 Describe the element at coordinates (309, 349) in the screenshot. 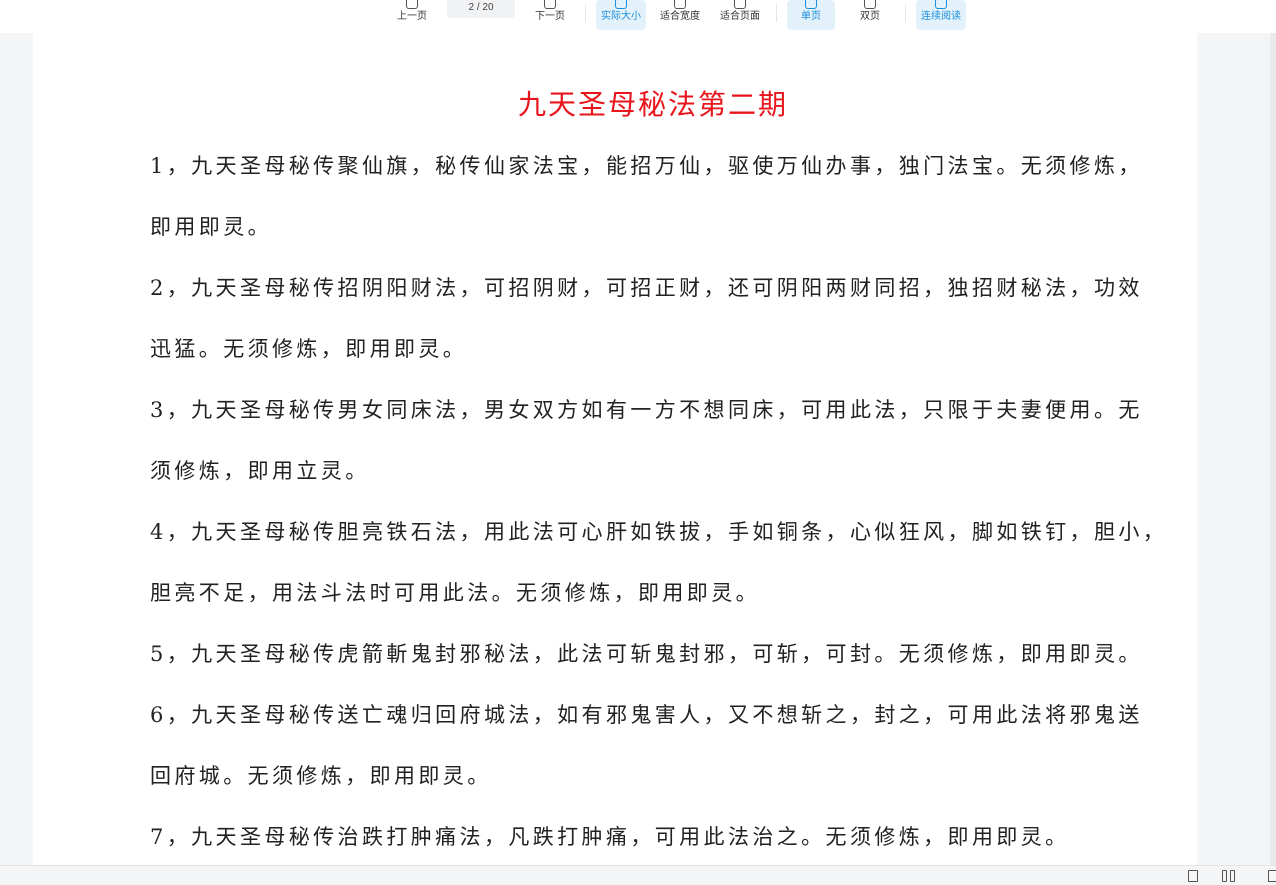

I see `document-line: 迅猛。无须修炼，即用即灵。` at that location.